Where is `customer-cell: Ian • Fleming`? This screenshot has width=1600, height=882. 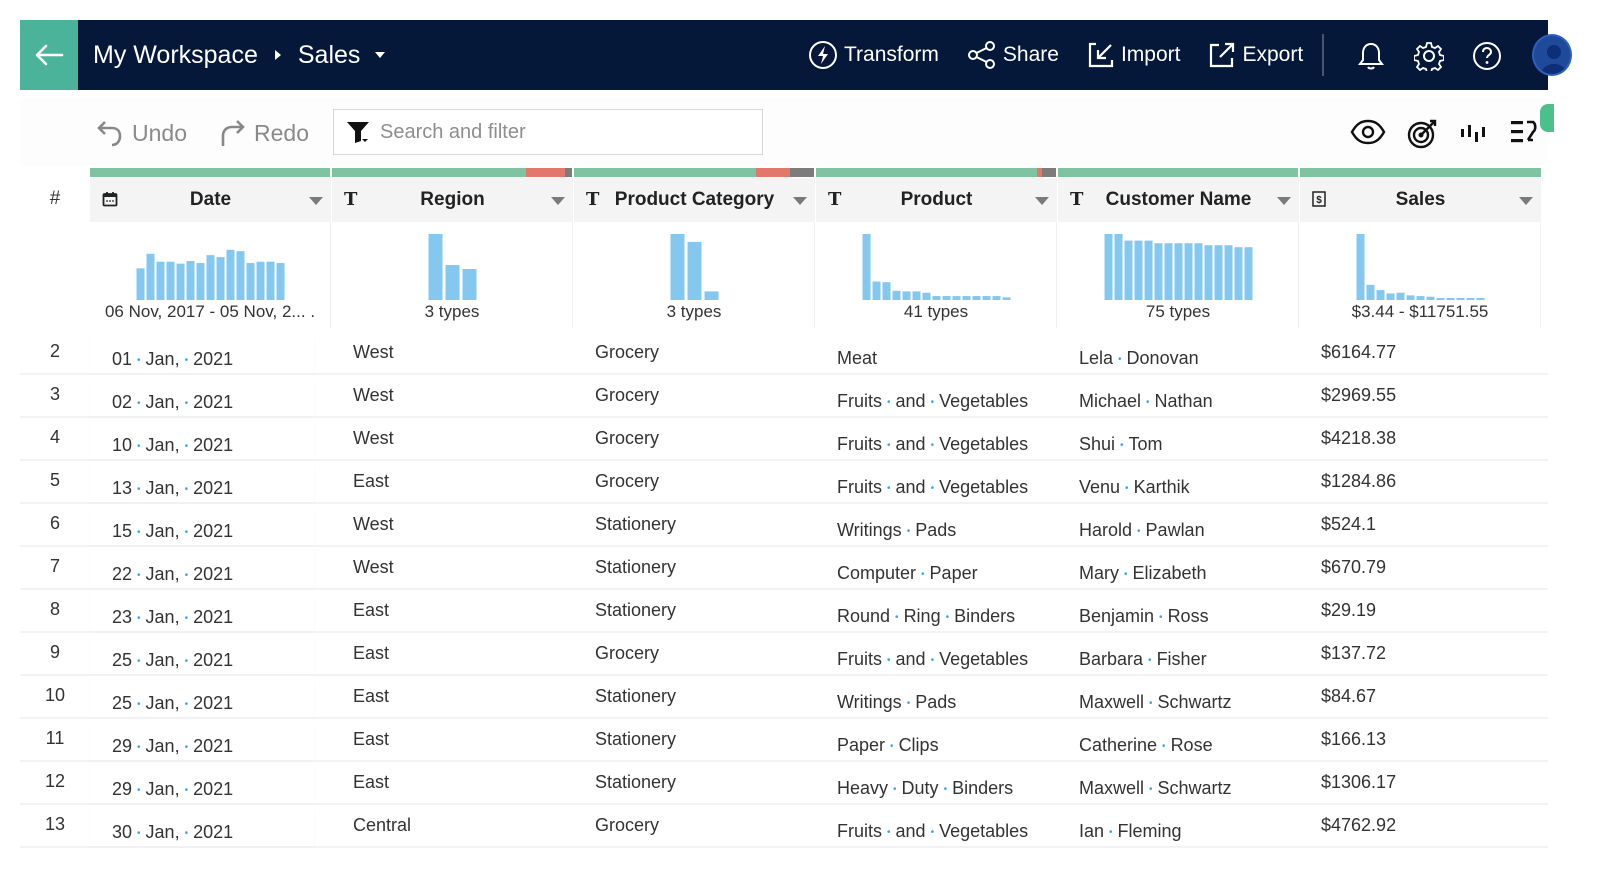 customer-cell: Ian • Fleming is located at coordinates (1130, 831).